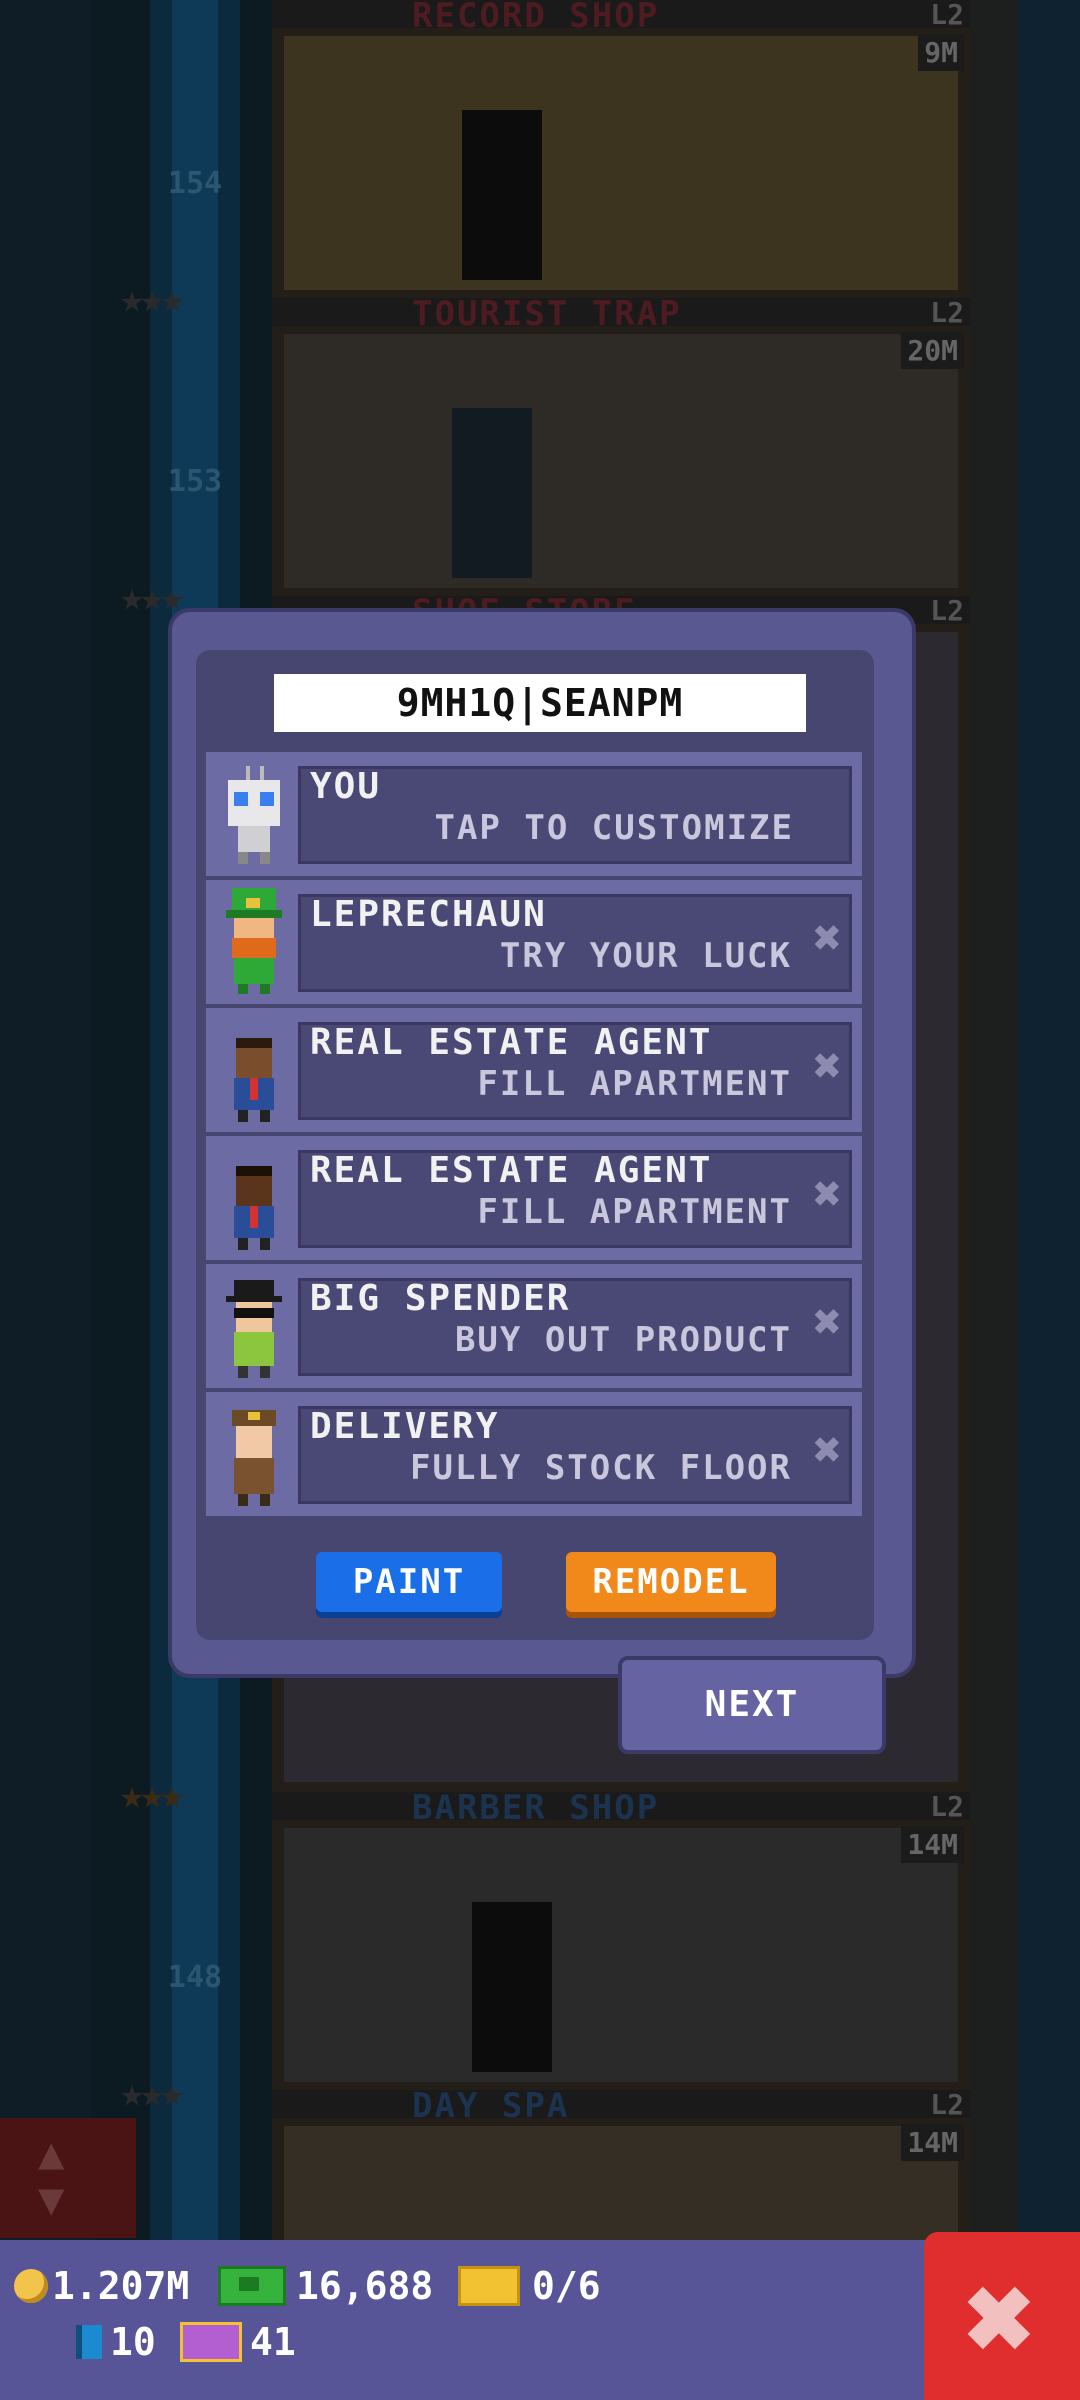  I want to click on floor-name: TOURIST TRAP, so click(547, 314).